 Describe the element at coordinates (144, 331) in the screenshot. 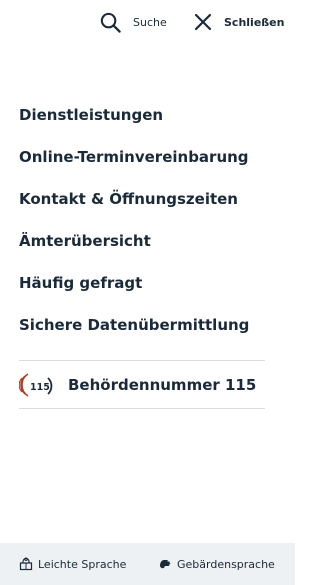

I see `menu-item-sichere-datenuebermittlung: Sichere Datenübermittlung` at that location.